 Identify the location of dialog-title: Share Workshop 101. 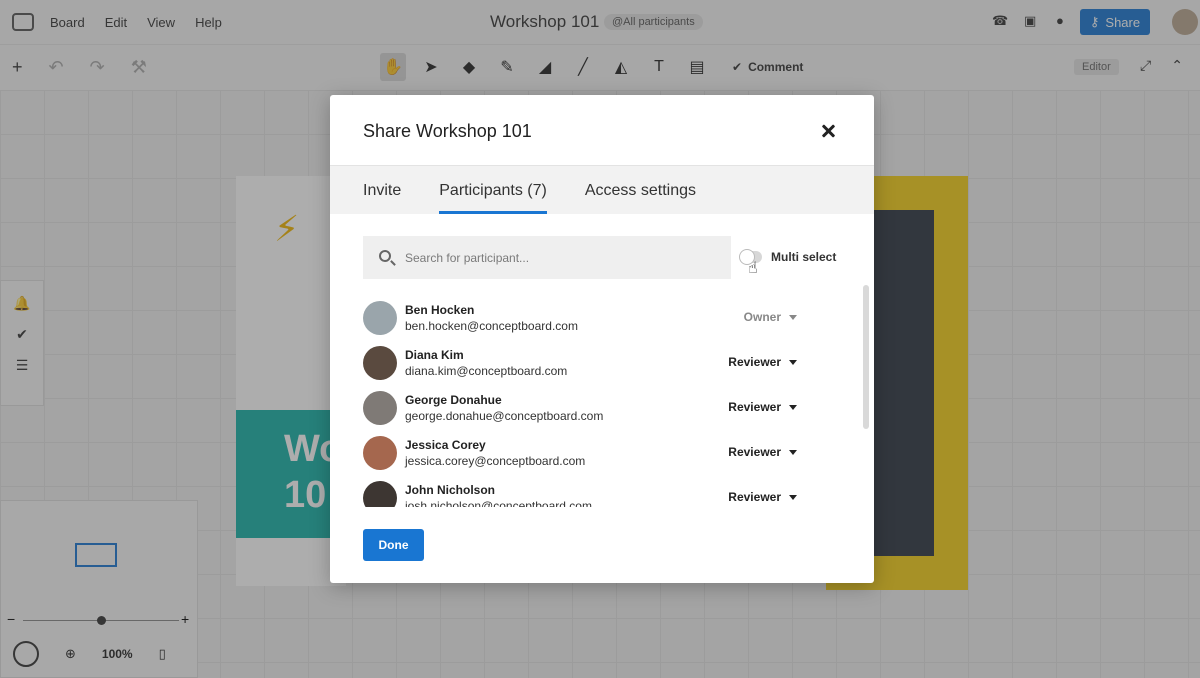
(447, 131).